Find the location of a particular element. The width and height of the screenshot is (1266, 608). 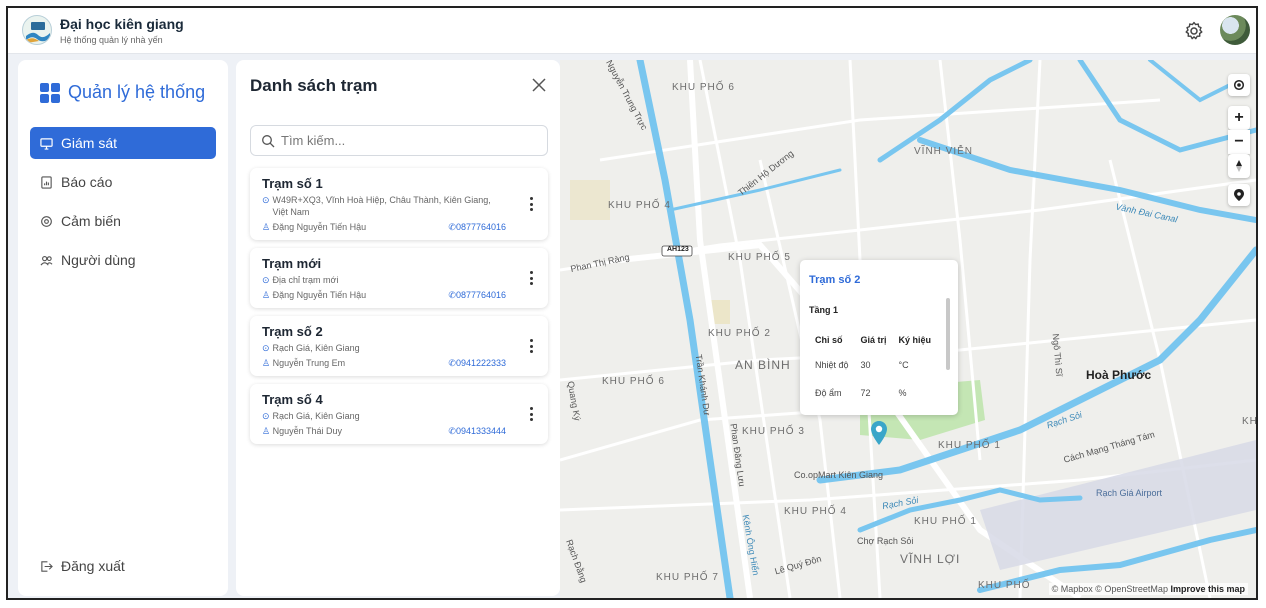

close-icon is located at coordinates (539, 85).